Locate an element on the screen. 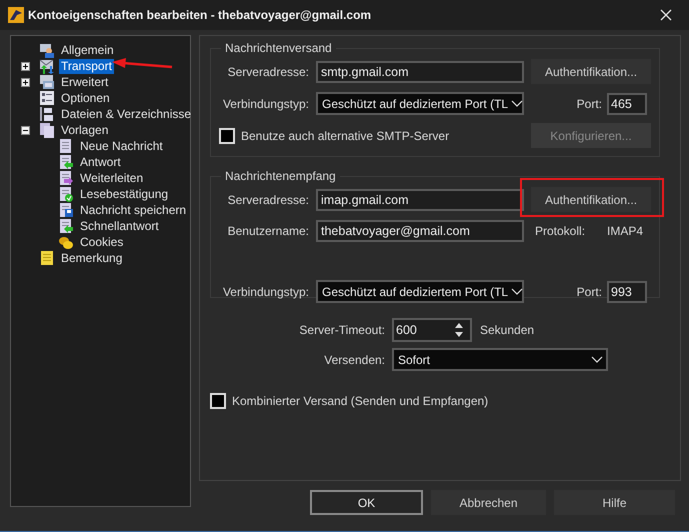  input-field: 993 is located at coordinates (627, 291).